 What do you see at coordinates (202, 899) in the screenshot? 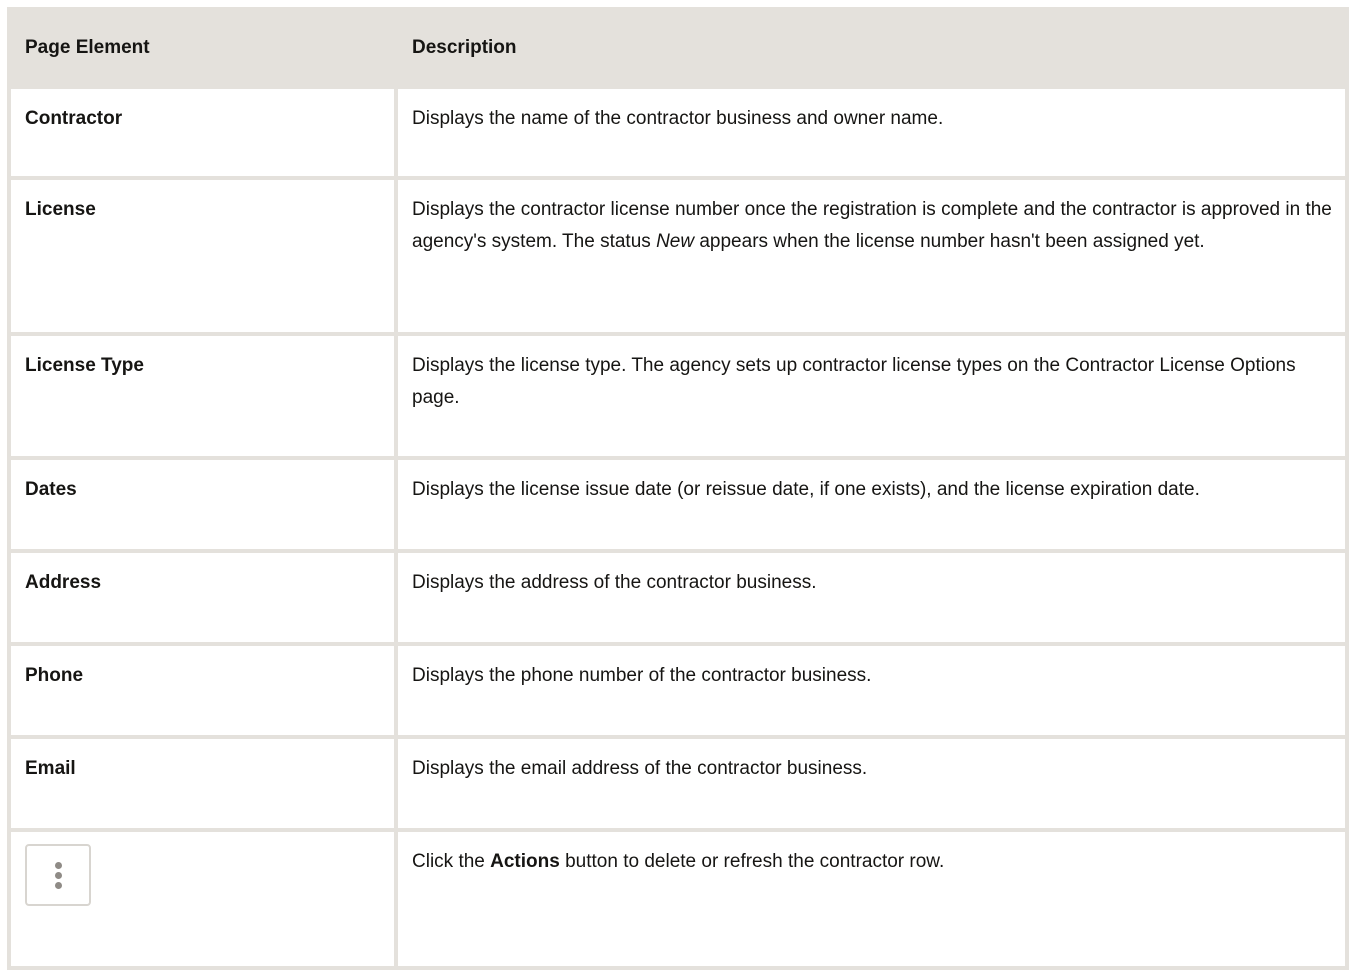
I see `element-icon-cell` at bounding box center [202, 899].